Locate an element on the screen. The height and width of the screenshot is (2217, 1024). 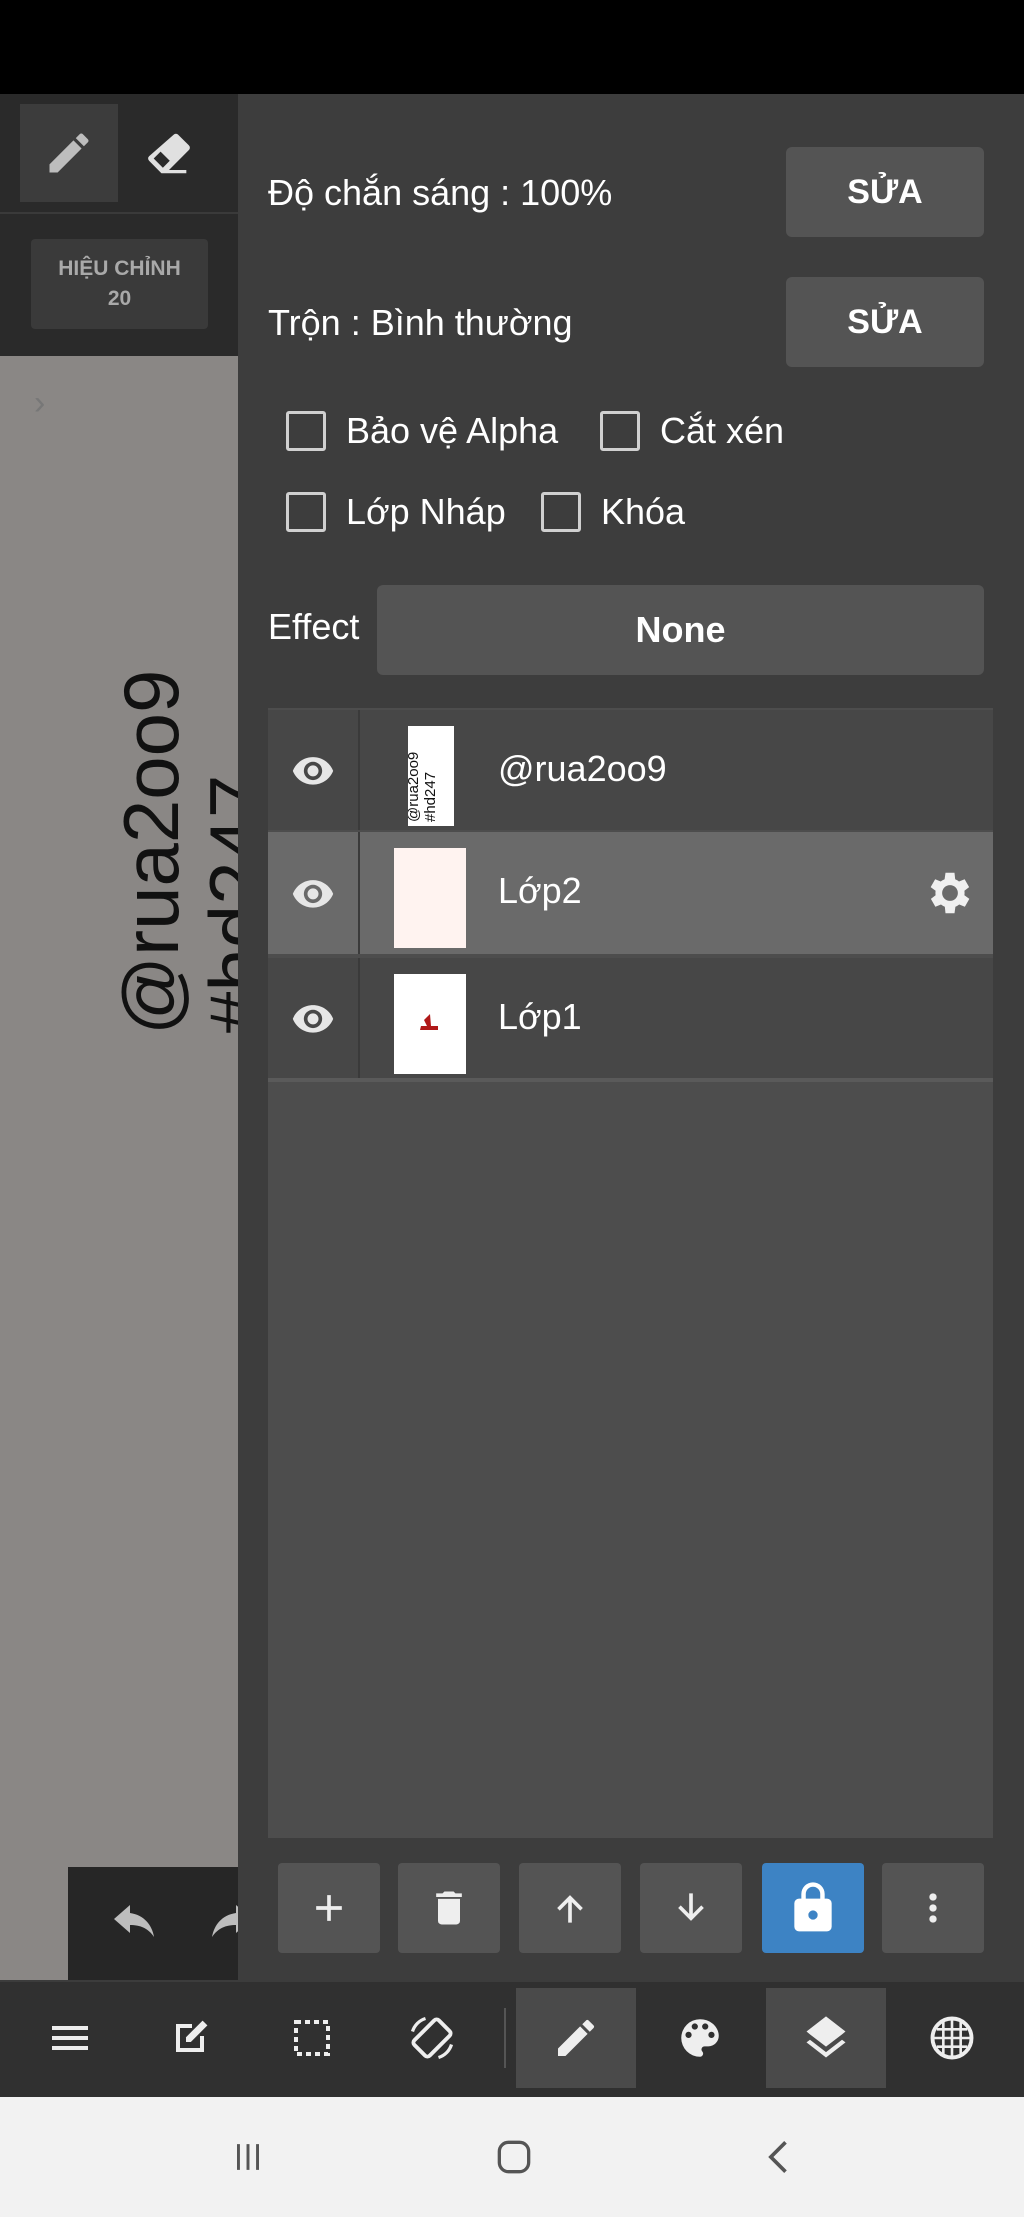
layer-row-selected: Lớp2 is located at coordinates (630, 893).